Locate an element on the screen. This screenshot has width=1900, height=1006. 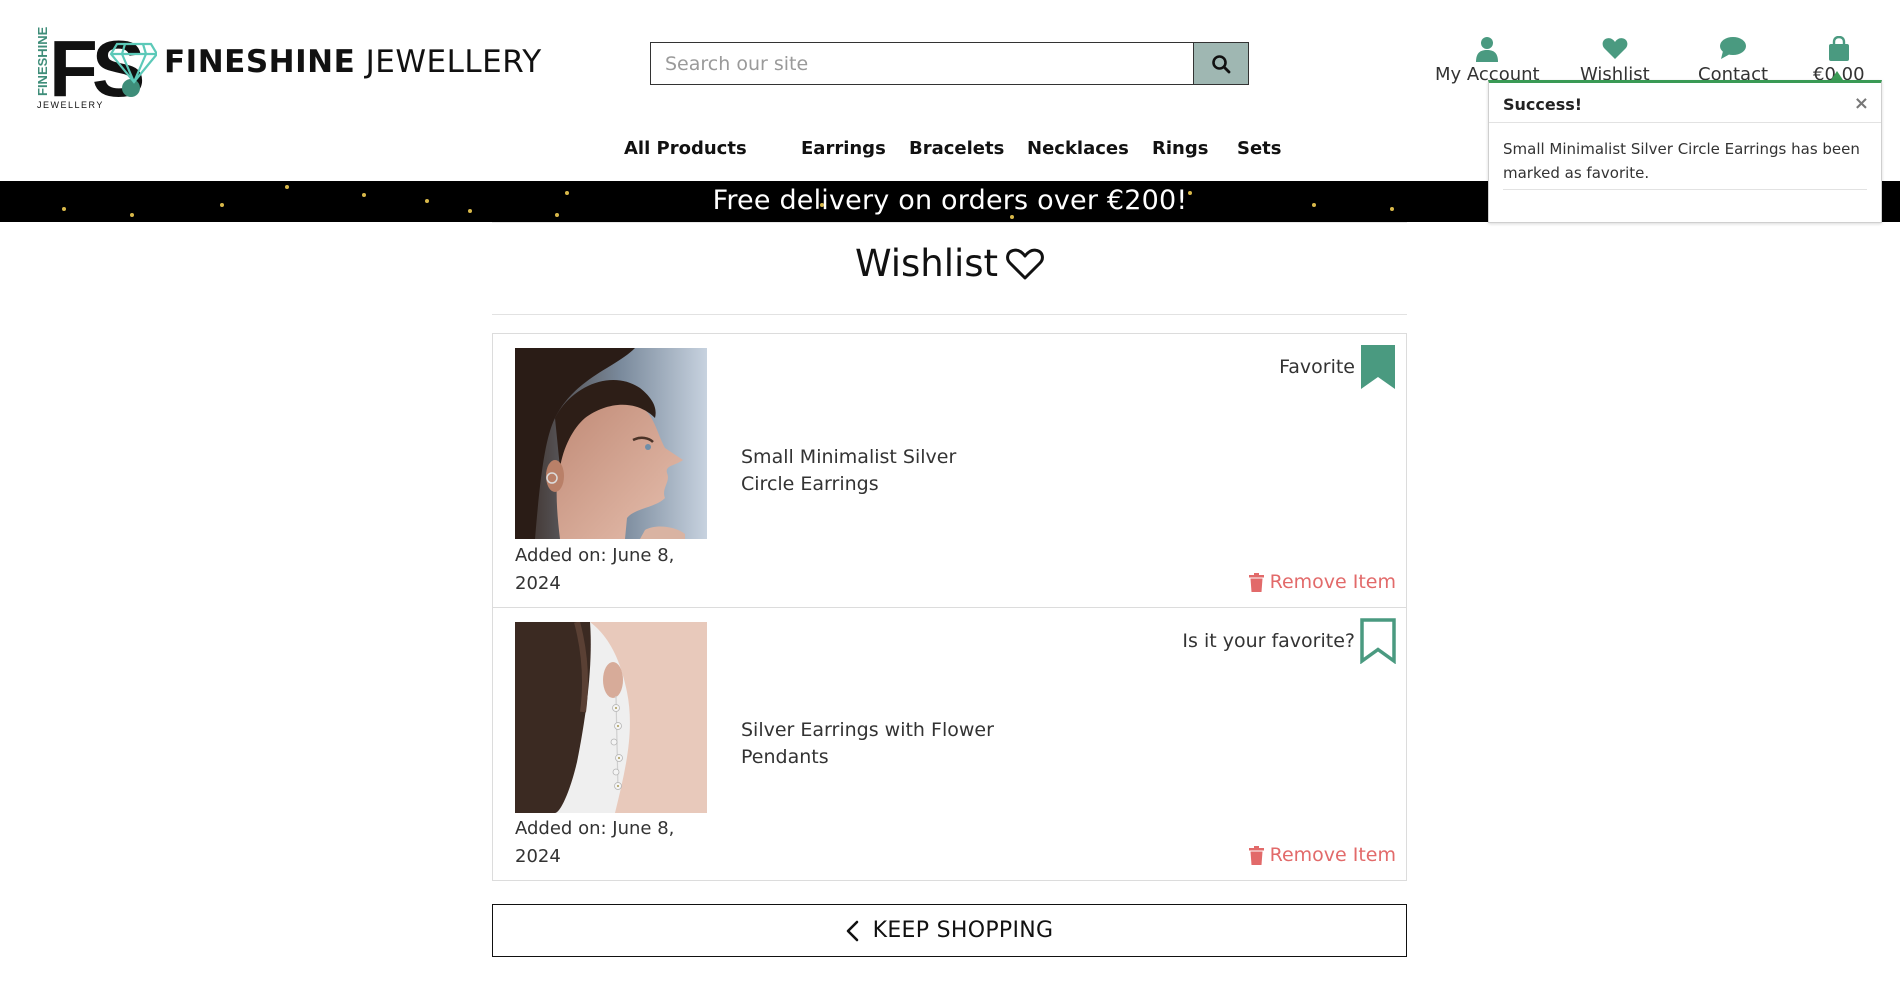
search-form is located at coordinates (949, 63).